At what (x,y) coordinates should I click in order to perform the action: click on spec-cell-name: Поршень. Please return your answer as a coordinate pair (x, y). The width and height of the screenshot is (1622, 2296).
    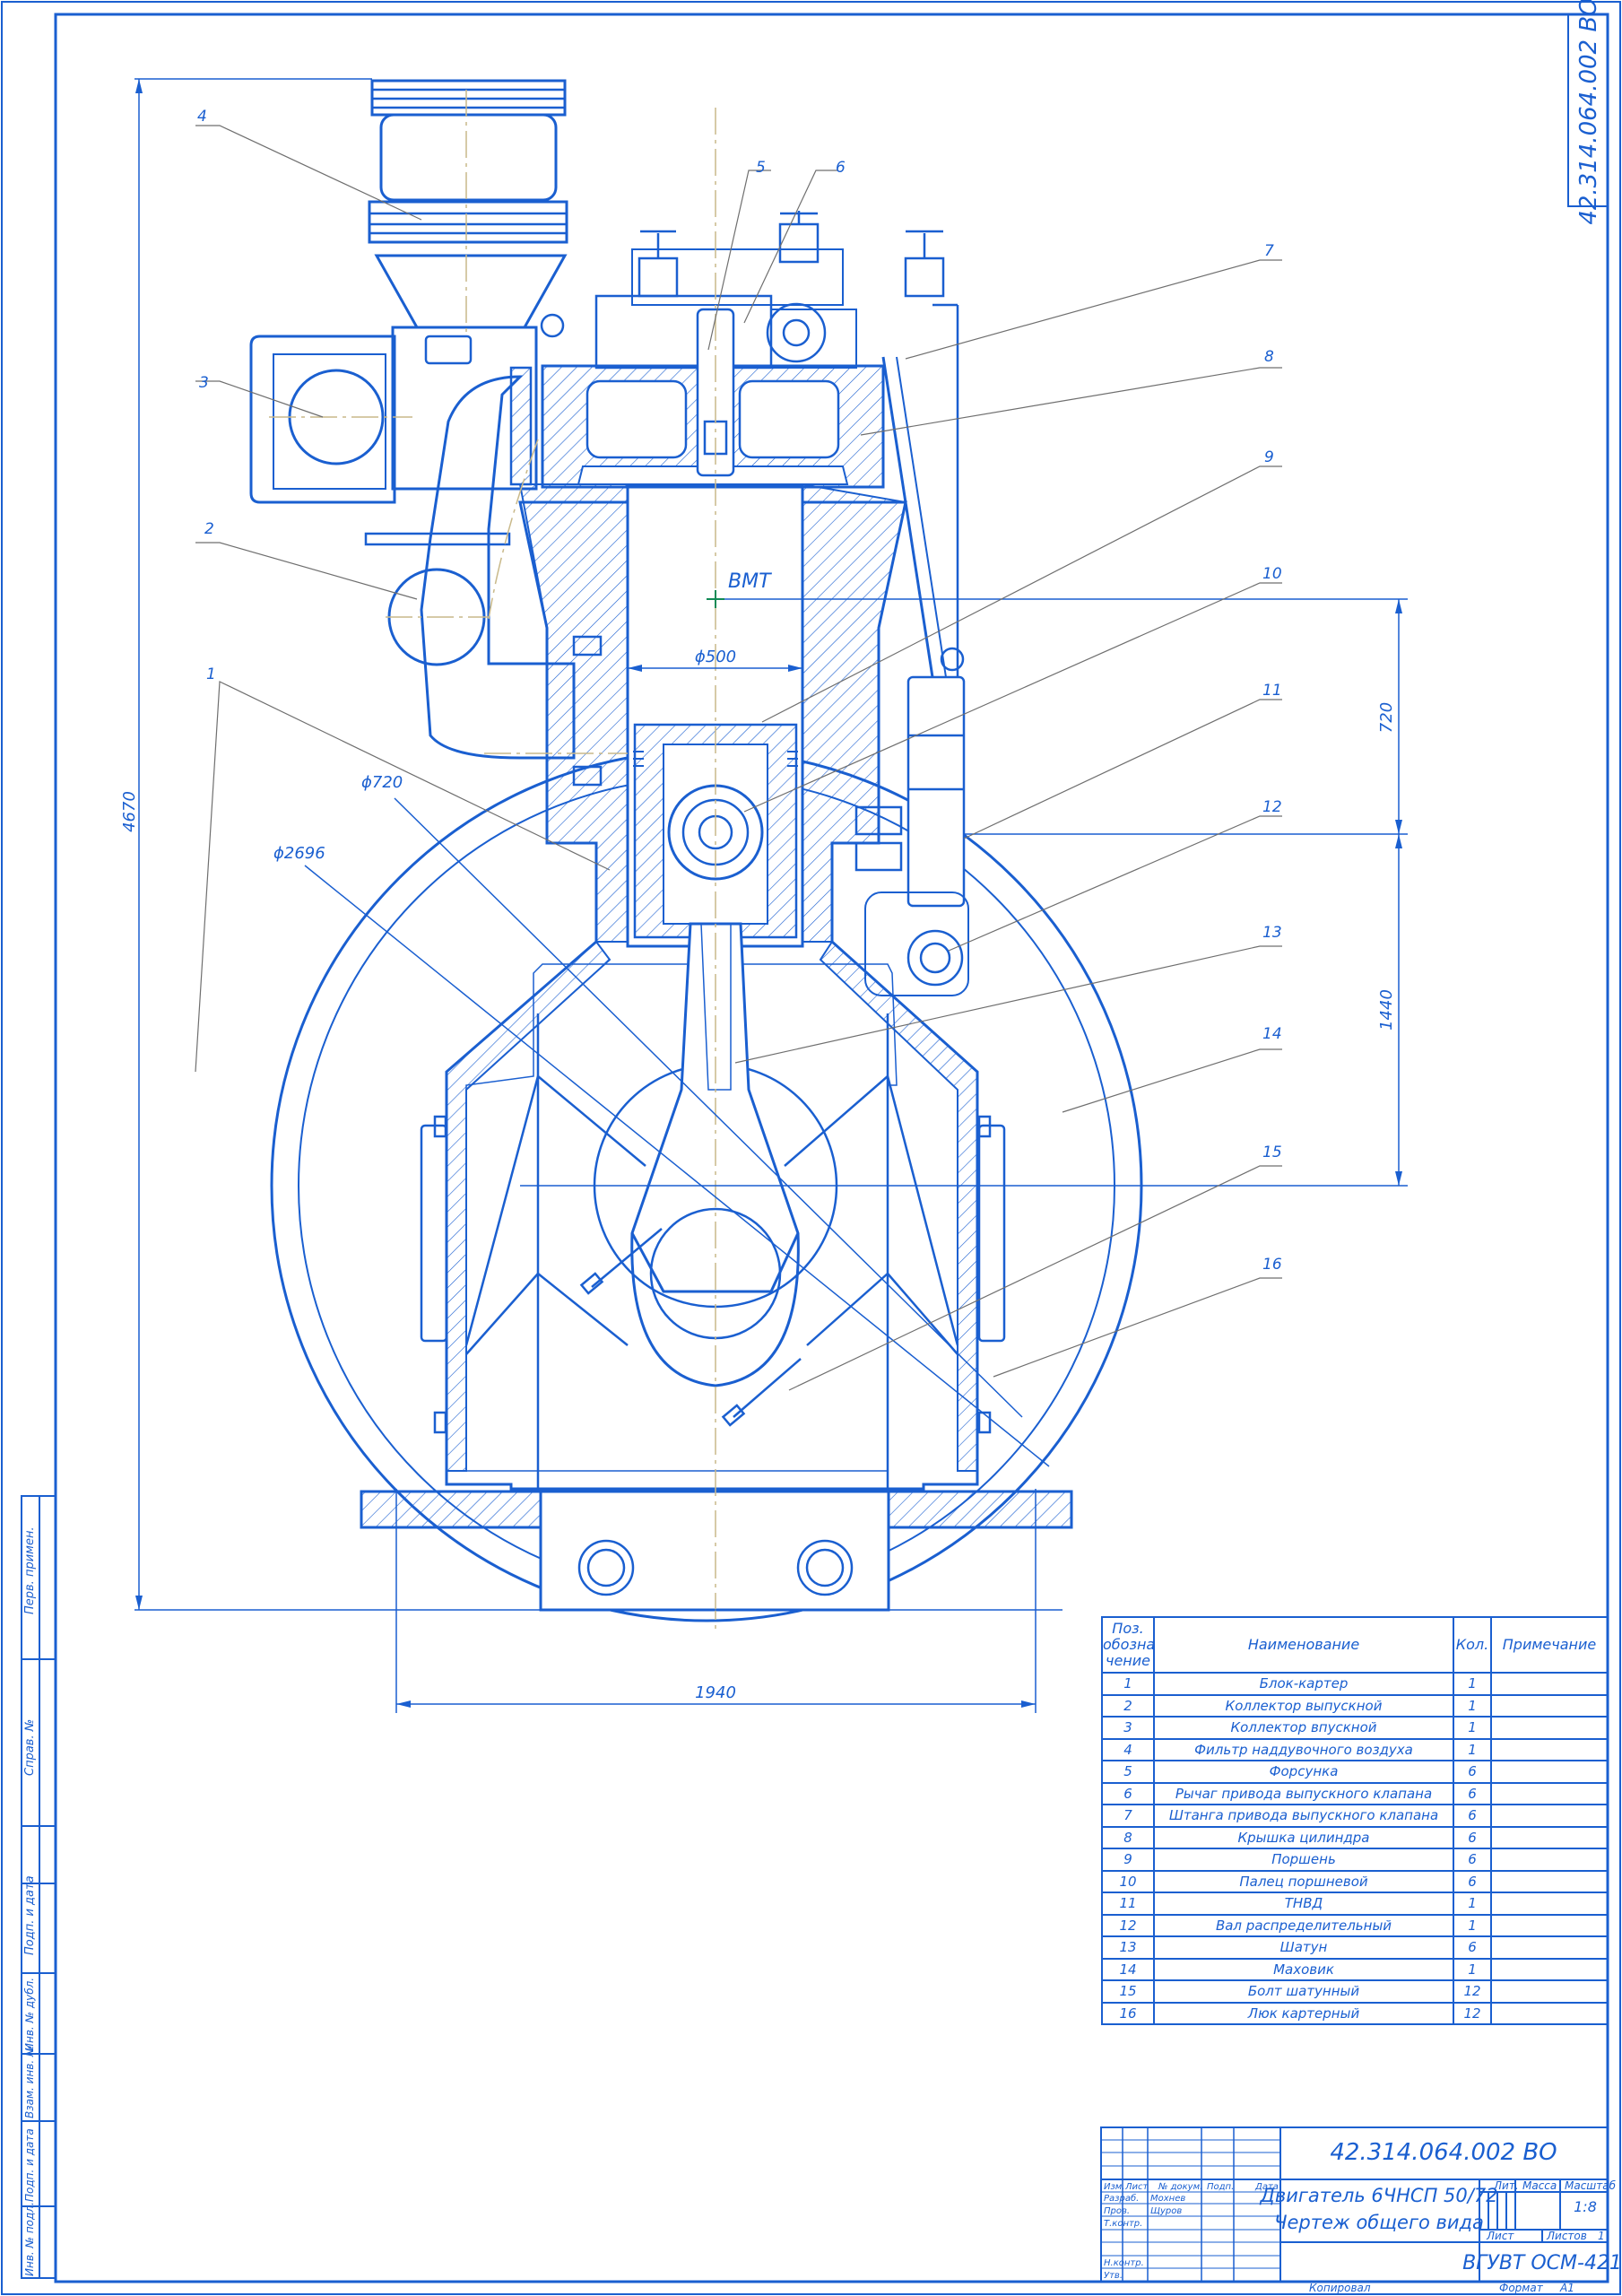
    Looking at the image, I should click on (1303, 1860).